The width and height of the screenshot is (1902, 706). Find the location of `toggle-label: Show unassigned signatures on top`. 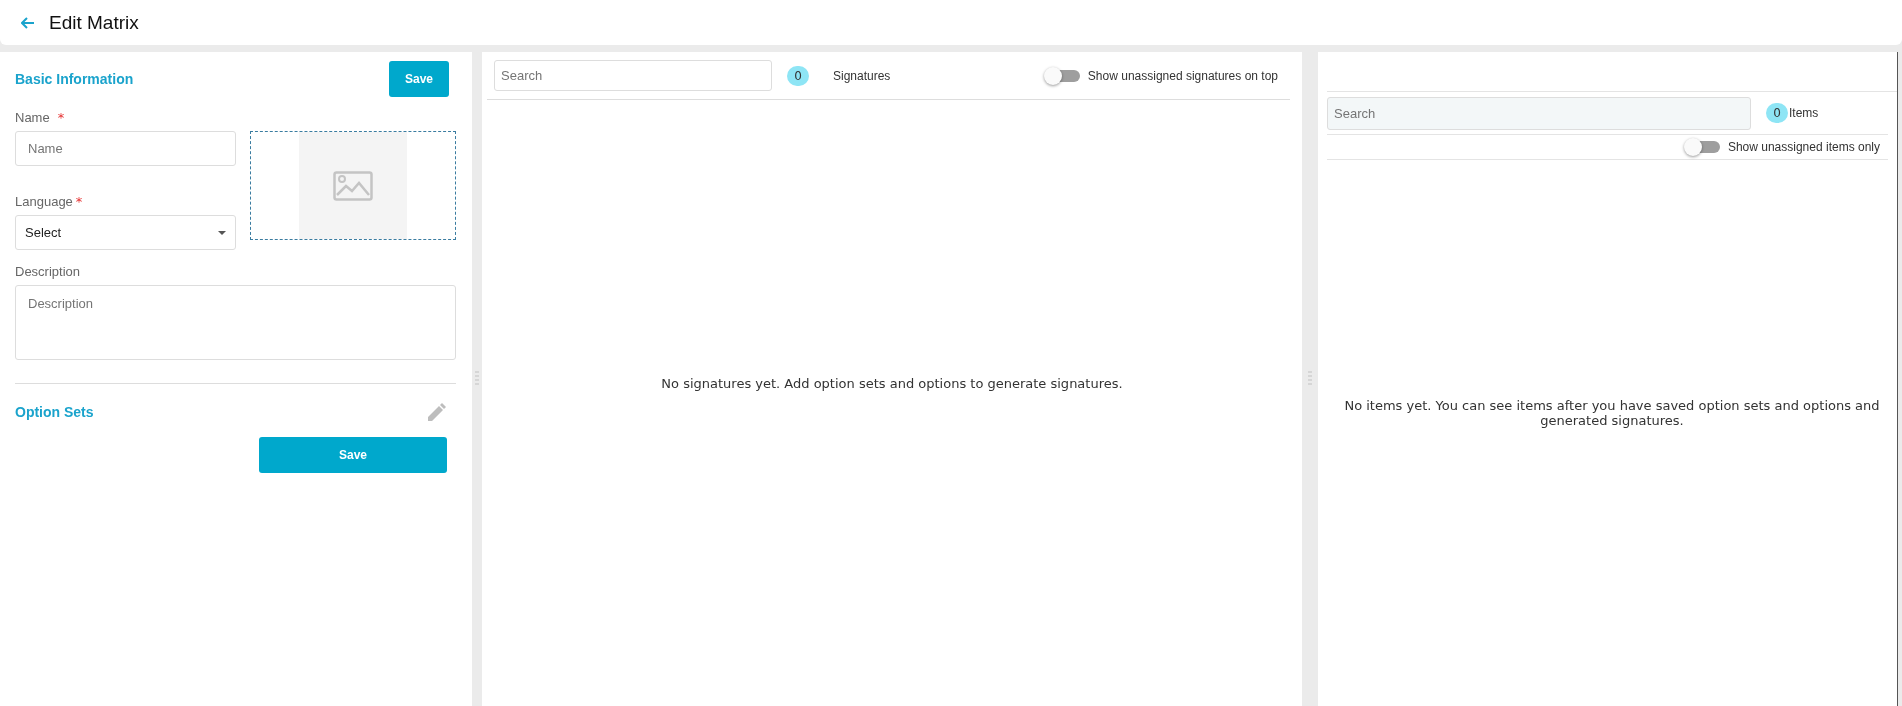

toggle-label: Show unassigned signatures on top is located at coordinates (1182, 75).